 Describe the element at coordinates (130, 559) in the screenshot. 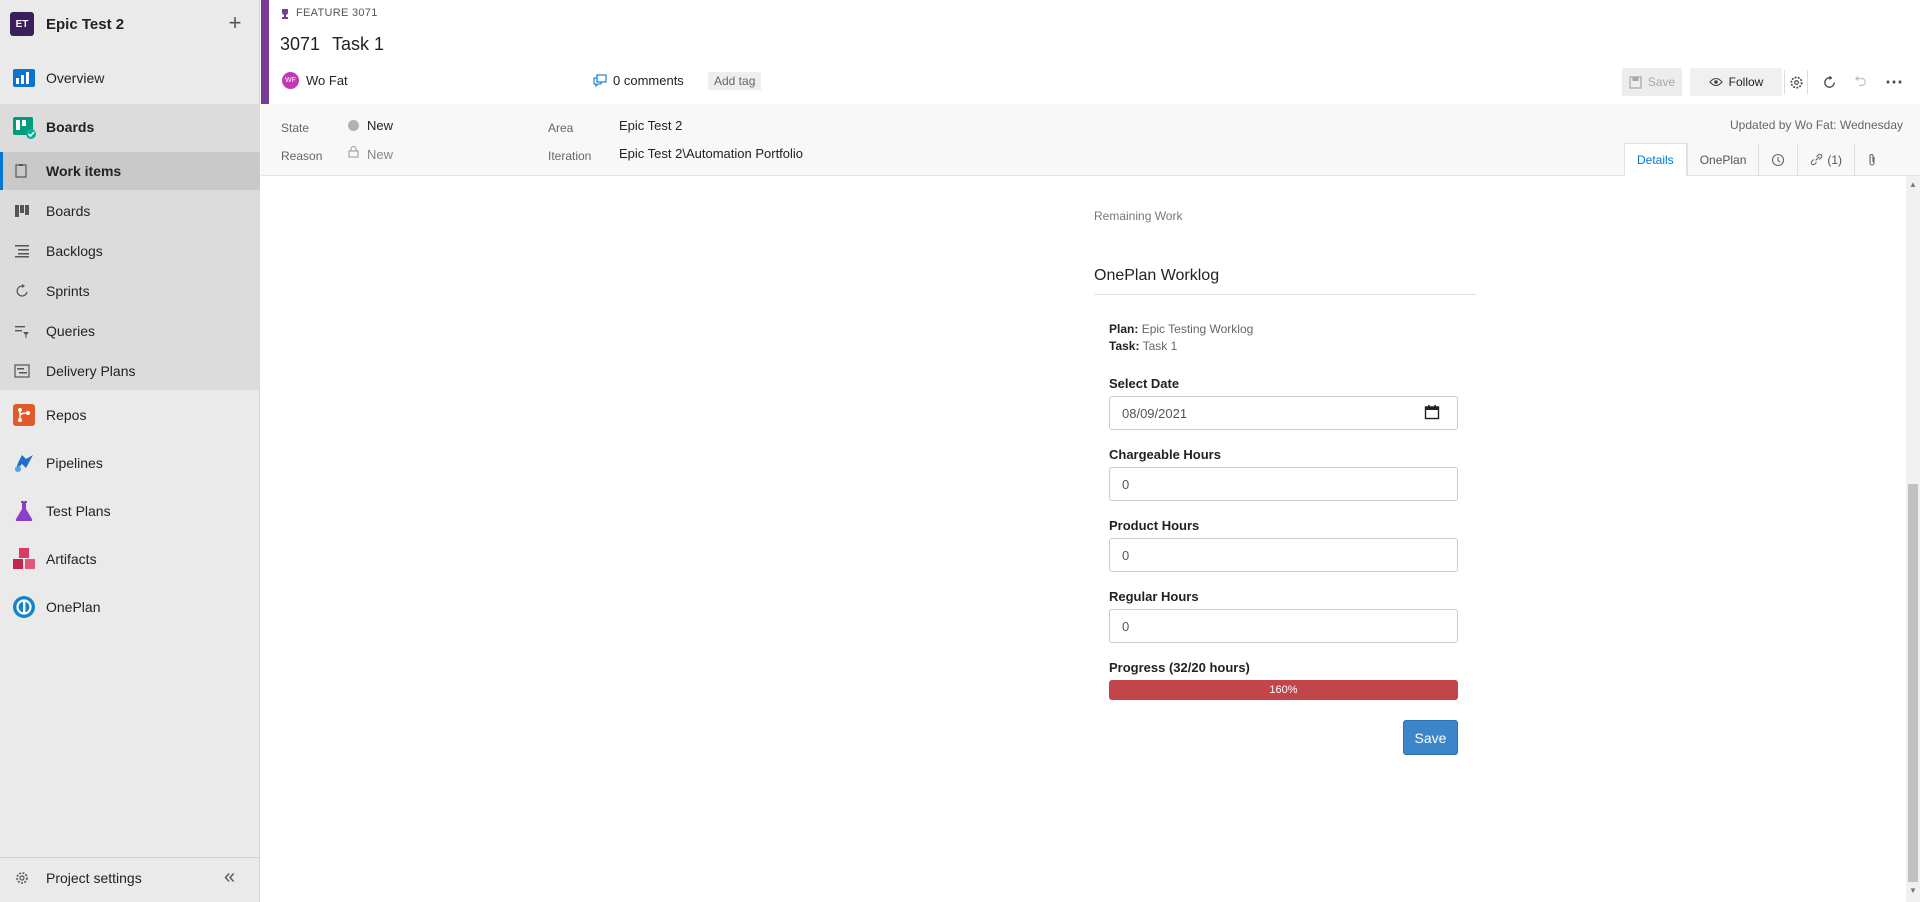

I see `nav-artifacts: Artifacts` at that location.